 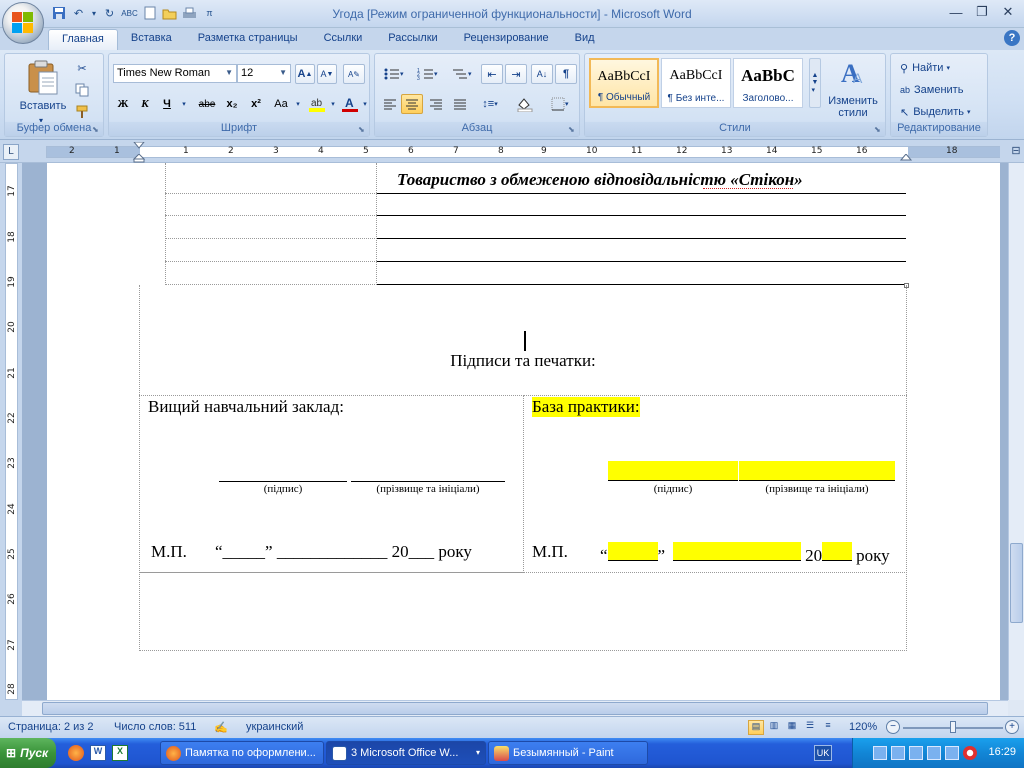 What do you see at coordinates (281, 104) in the screenshot?
I see `change-case-button: Aa` at bounding box center [281, 104].